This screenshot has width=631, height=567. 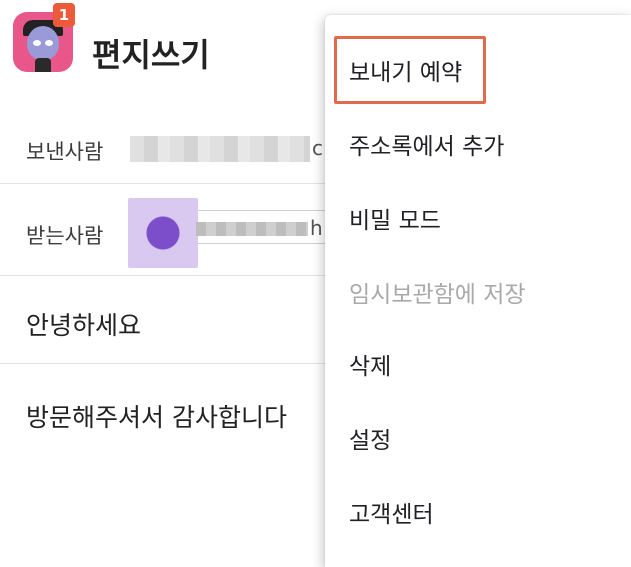 What do you see at coordinates (370, 367) in the screenshot?
I see `menu-item-label: 삭제` at bounding box center [370, 367].